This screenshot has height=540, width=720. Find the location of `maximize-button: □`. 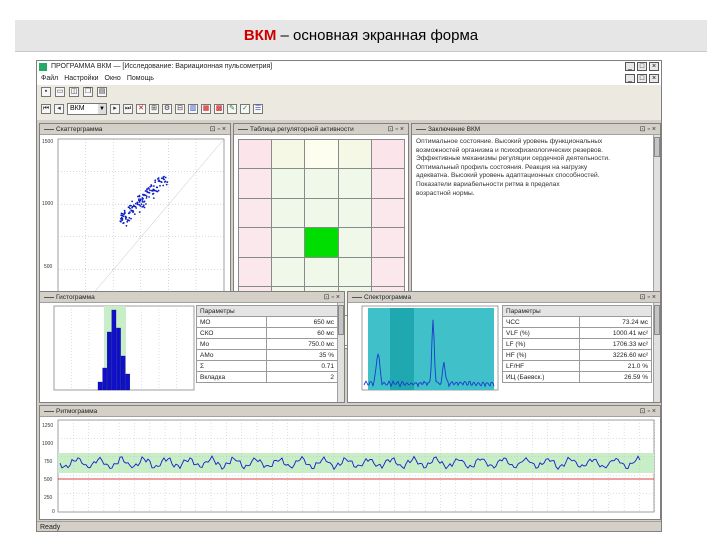

maximize-button: □ is located at coordinates (642, 66).